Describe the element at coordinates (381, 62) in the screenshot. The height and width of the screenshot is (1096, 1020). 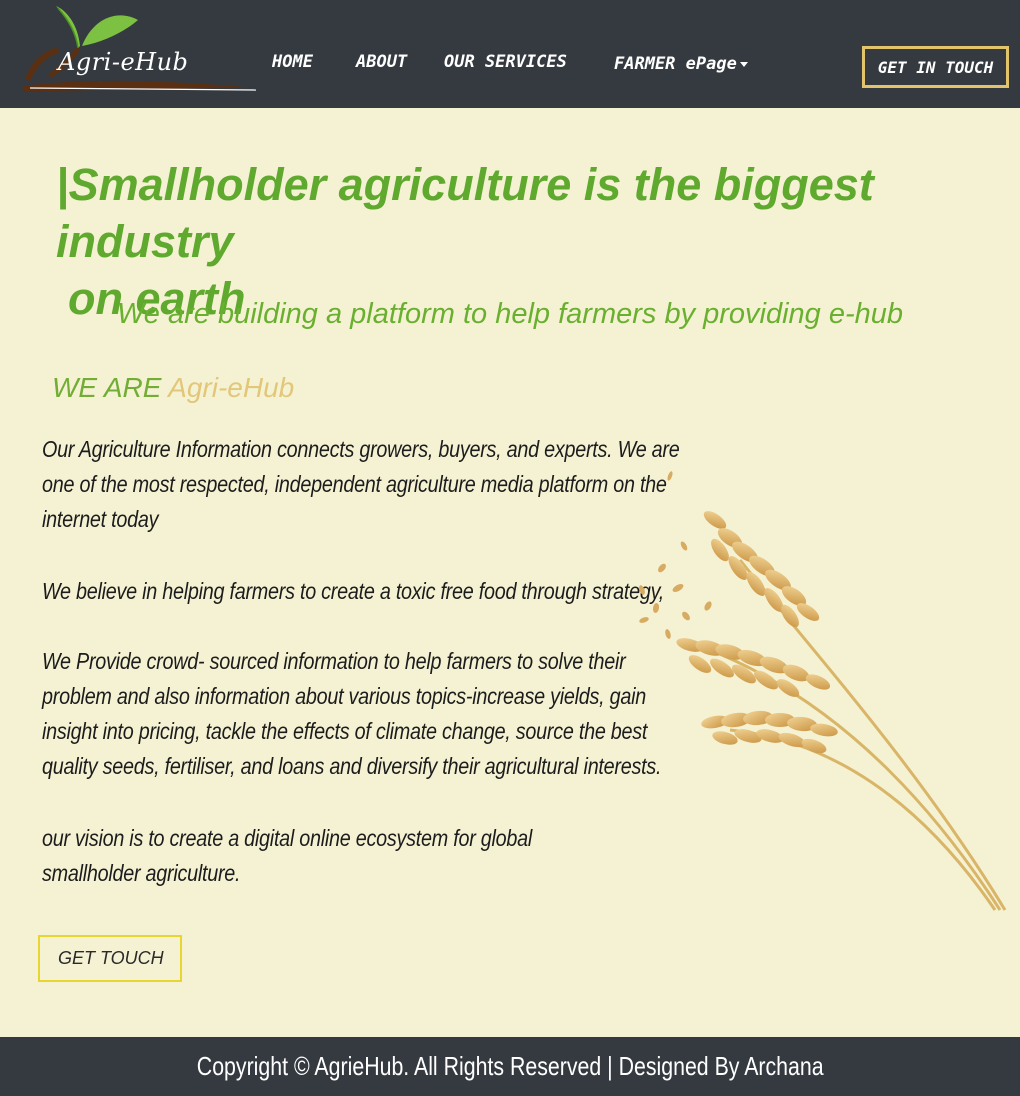
I see `nav-about: ABOUT` at that location.